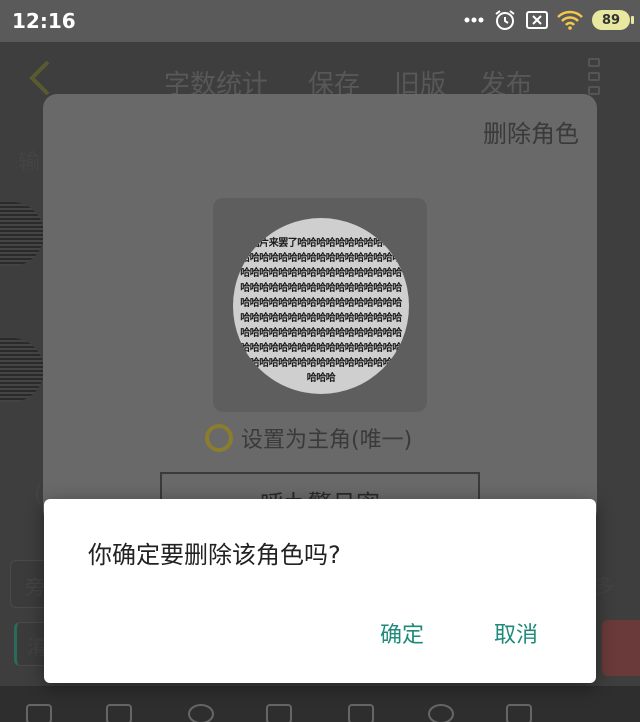 This screenshot has height=722, width=640. What do you see at coordinates (531, 131) in the screenshot?
I see `delete-role-button: 删除角色` at bounding box center [531, 131].